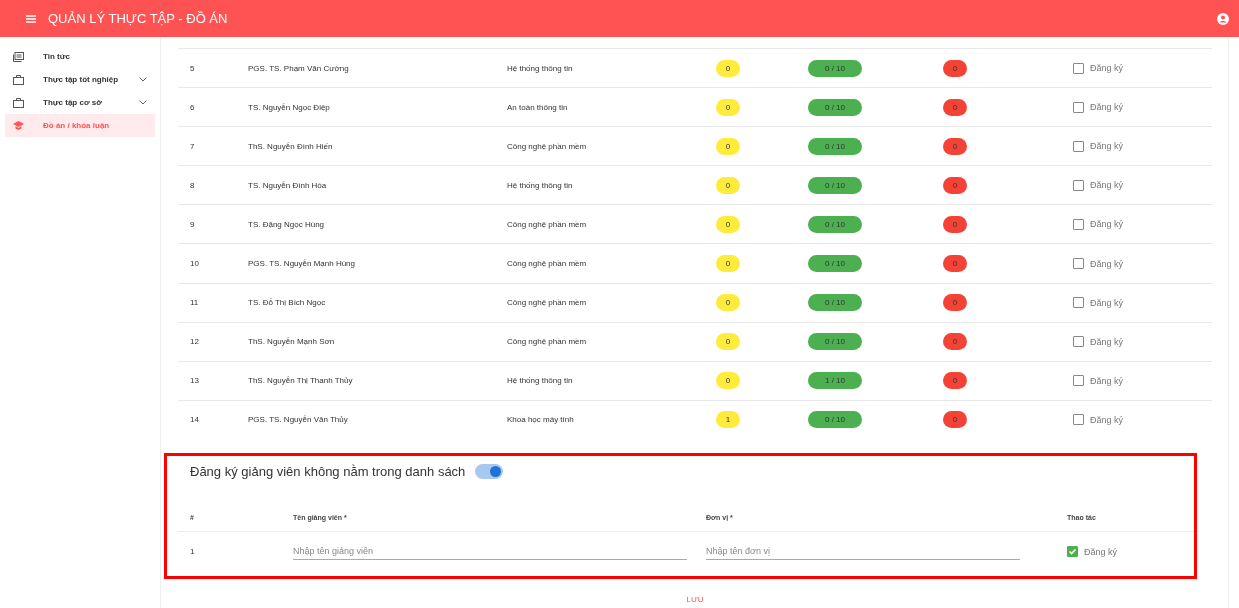 This screenshot has width=1239, height=608. I want to click on menu-icon, so click(31, 18).